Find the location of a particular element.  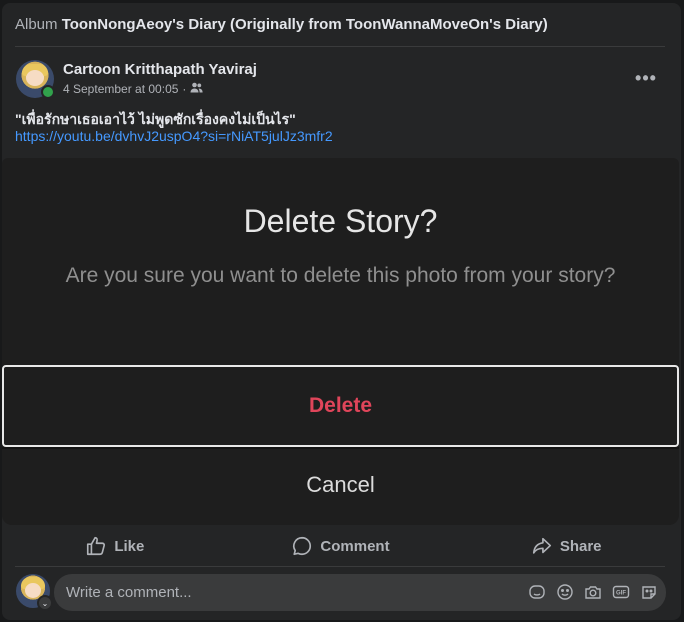

more-options-button: ••• is located at coordinates (646, 78).